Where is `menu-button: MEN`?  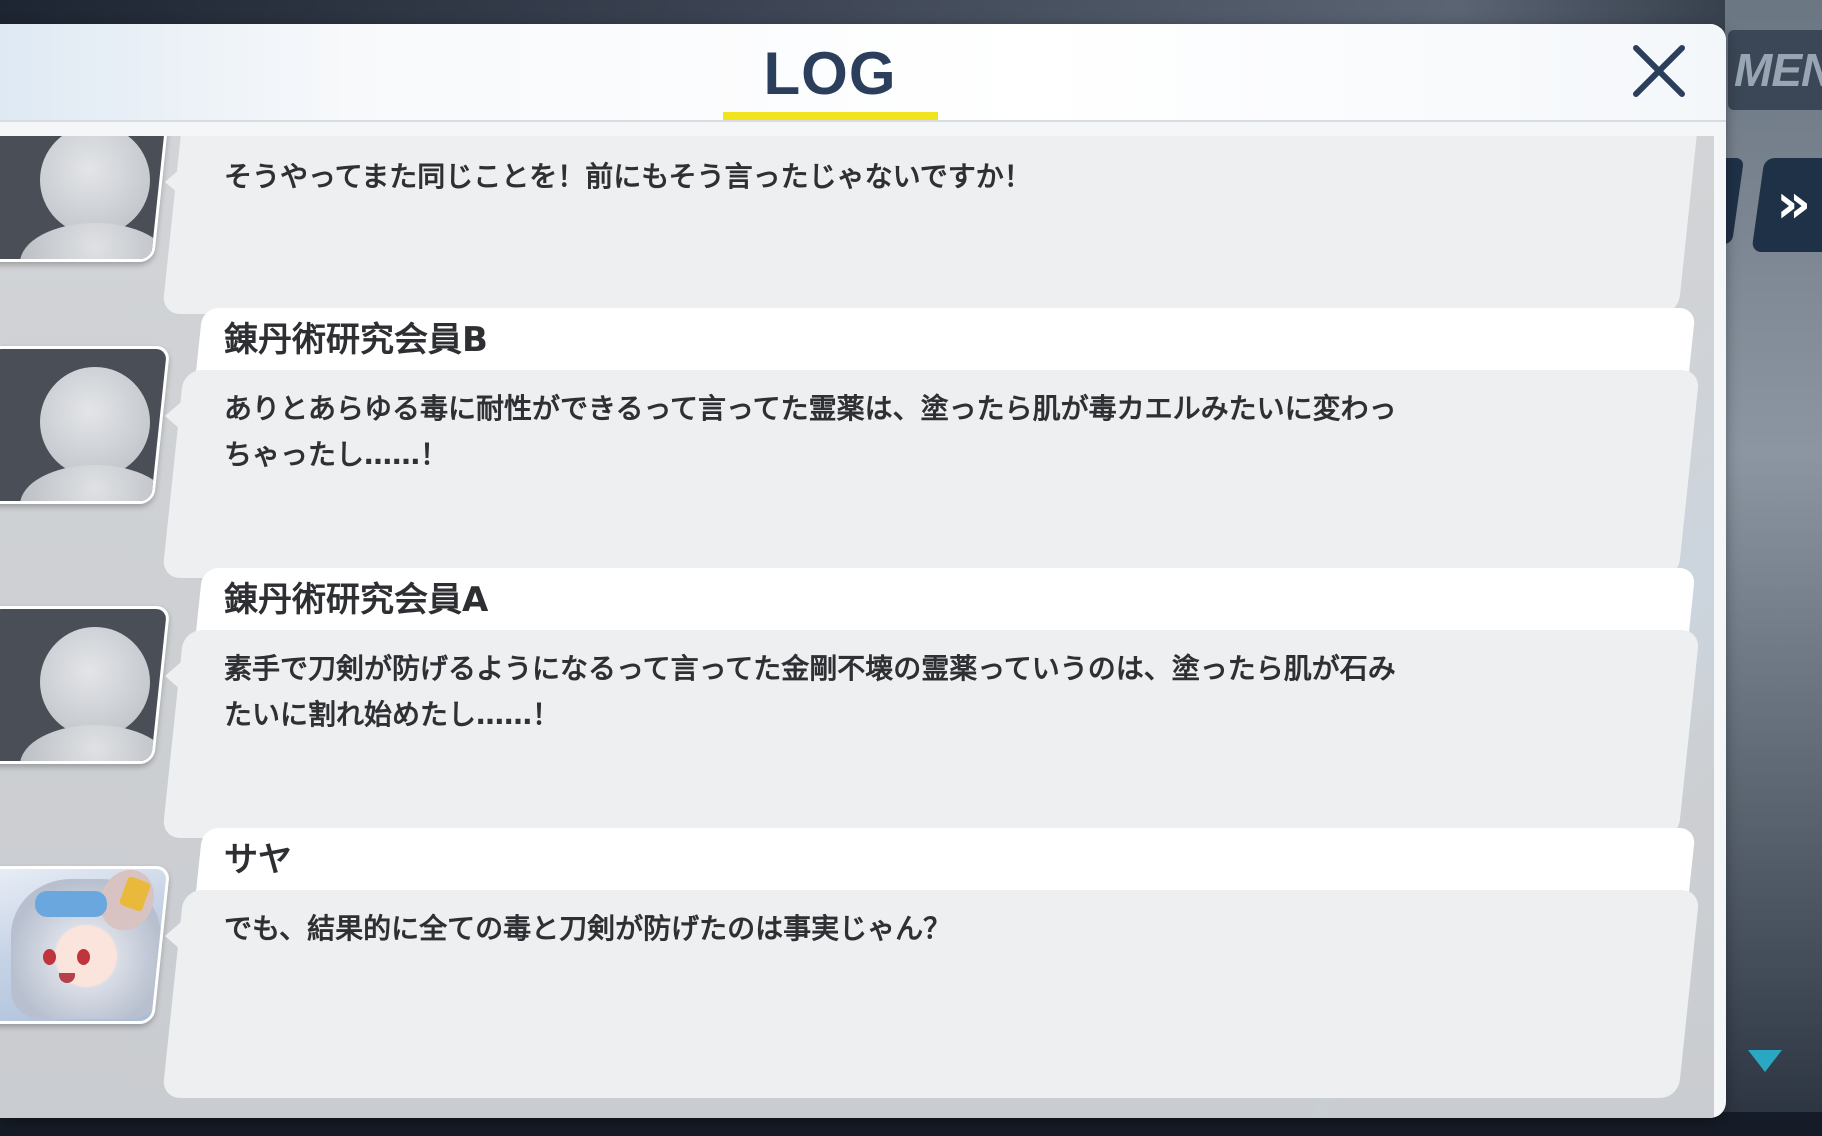 menu-button: MEN is located at coordinates (1775, 70).